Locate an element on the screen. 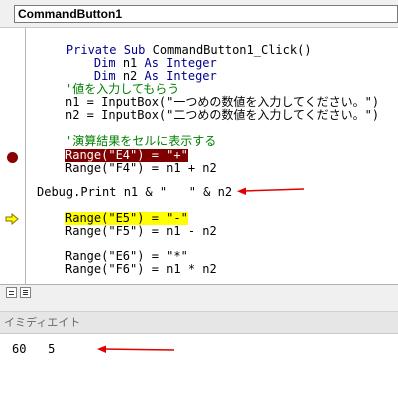 The height and width of the screenshot is (401, 398). code-line: Dim n2 As Integer is located at coordinates (141, 70).